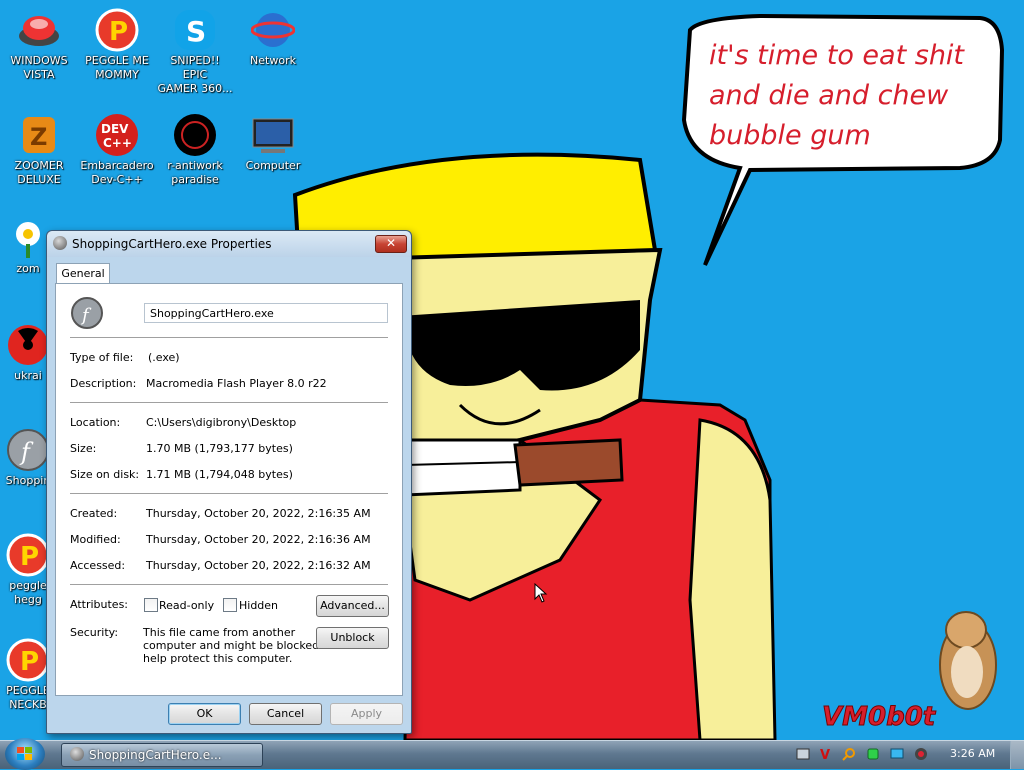 The image size is (1024, 770). I want to click on type-of-file-value: (.exe), so click(164, 357).